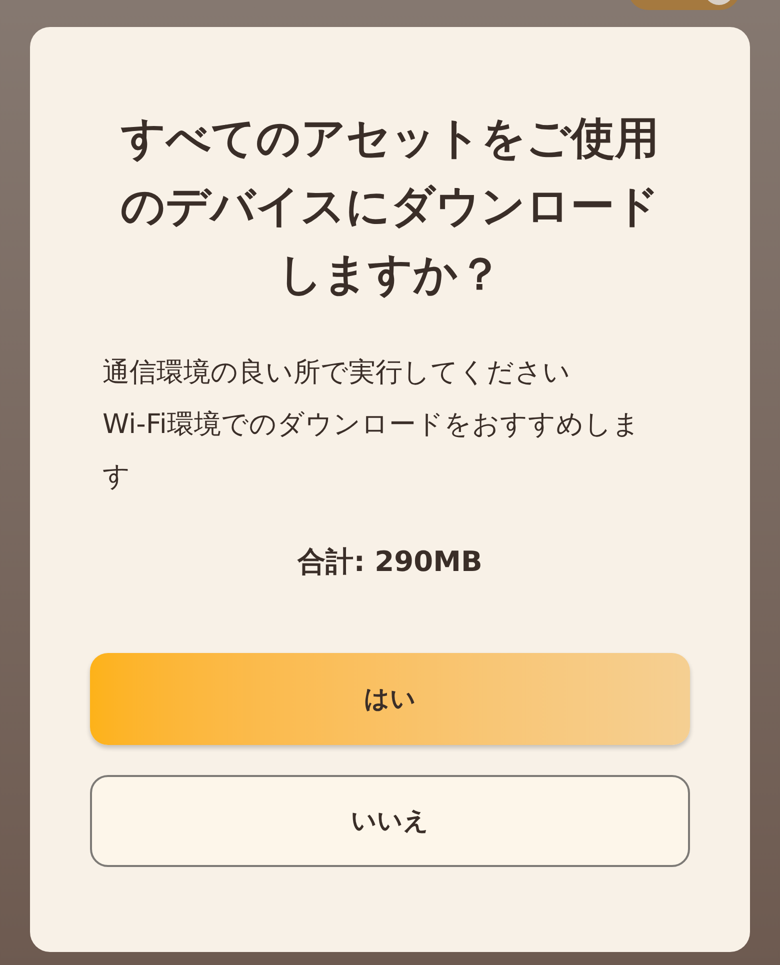 This screenshot has width=780, height=965. What do you see at coordinates (337, 373) in the screenshot?
I see `message-text: 通信環境の良い所で実行してください` at bounding box center [337, 373].